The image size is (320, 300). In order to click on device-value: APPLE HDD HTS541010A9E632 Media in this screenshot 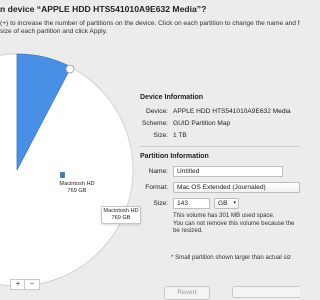, I will do `click(232, 111)`.